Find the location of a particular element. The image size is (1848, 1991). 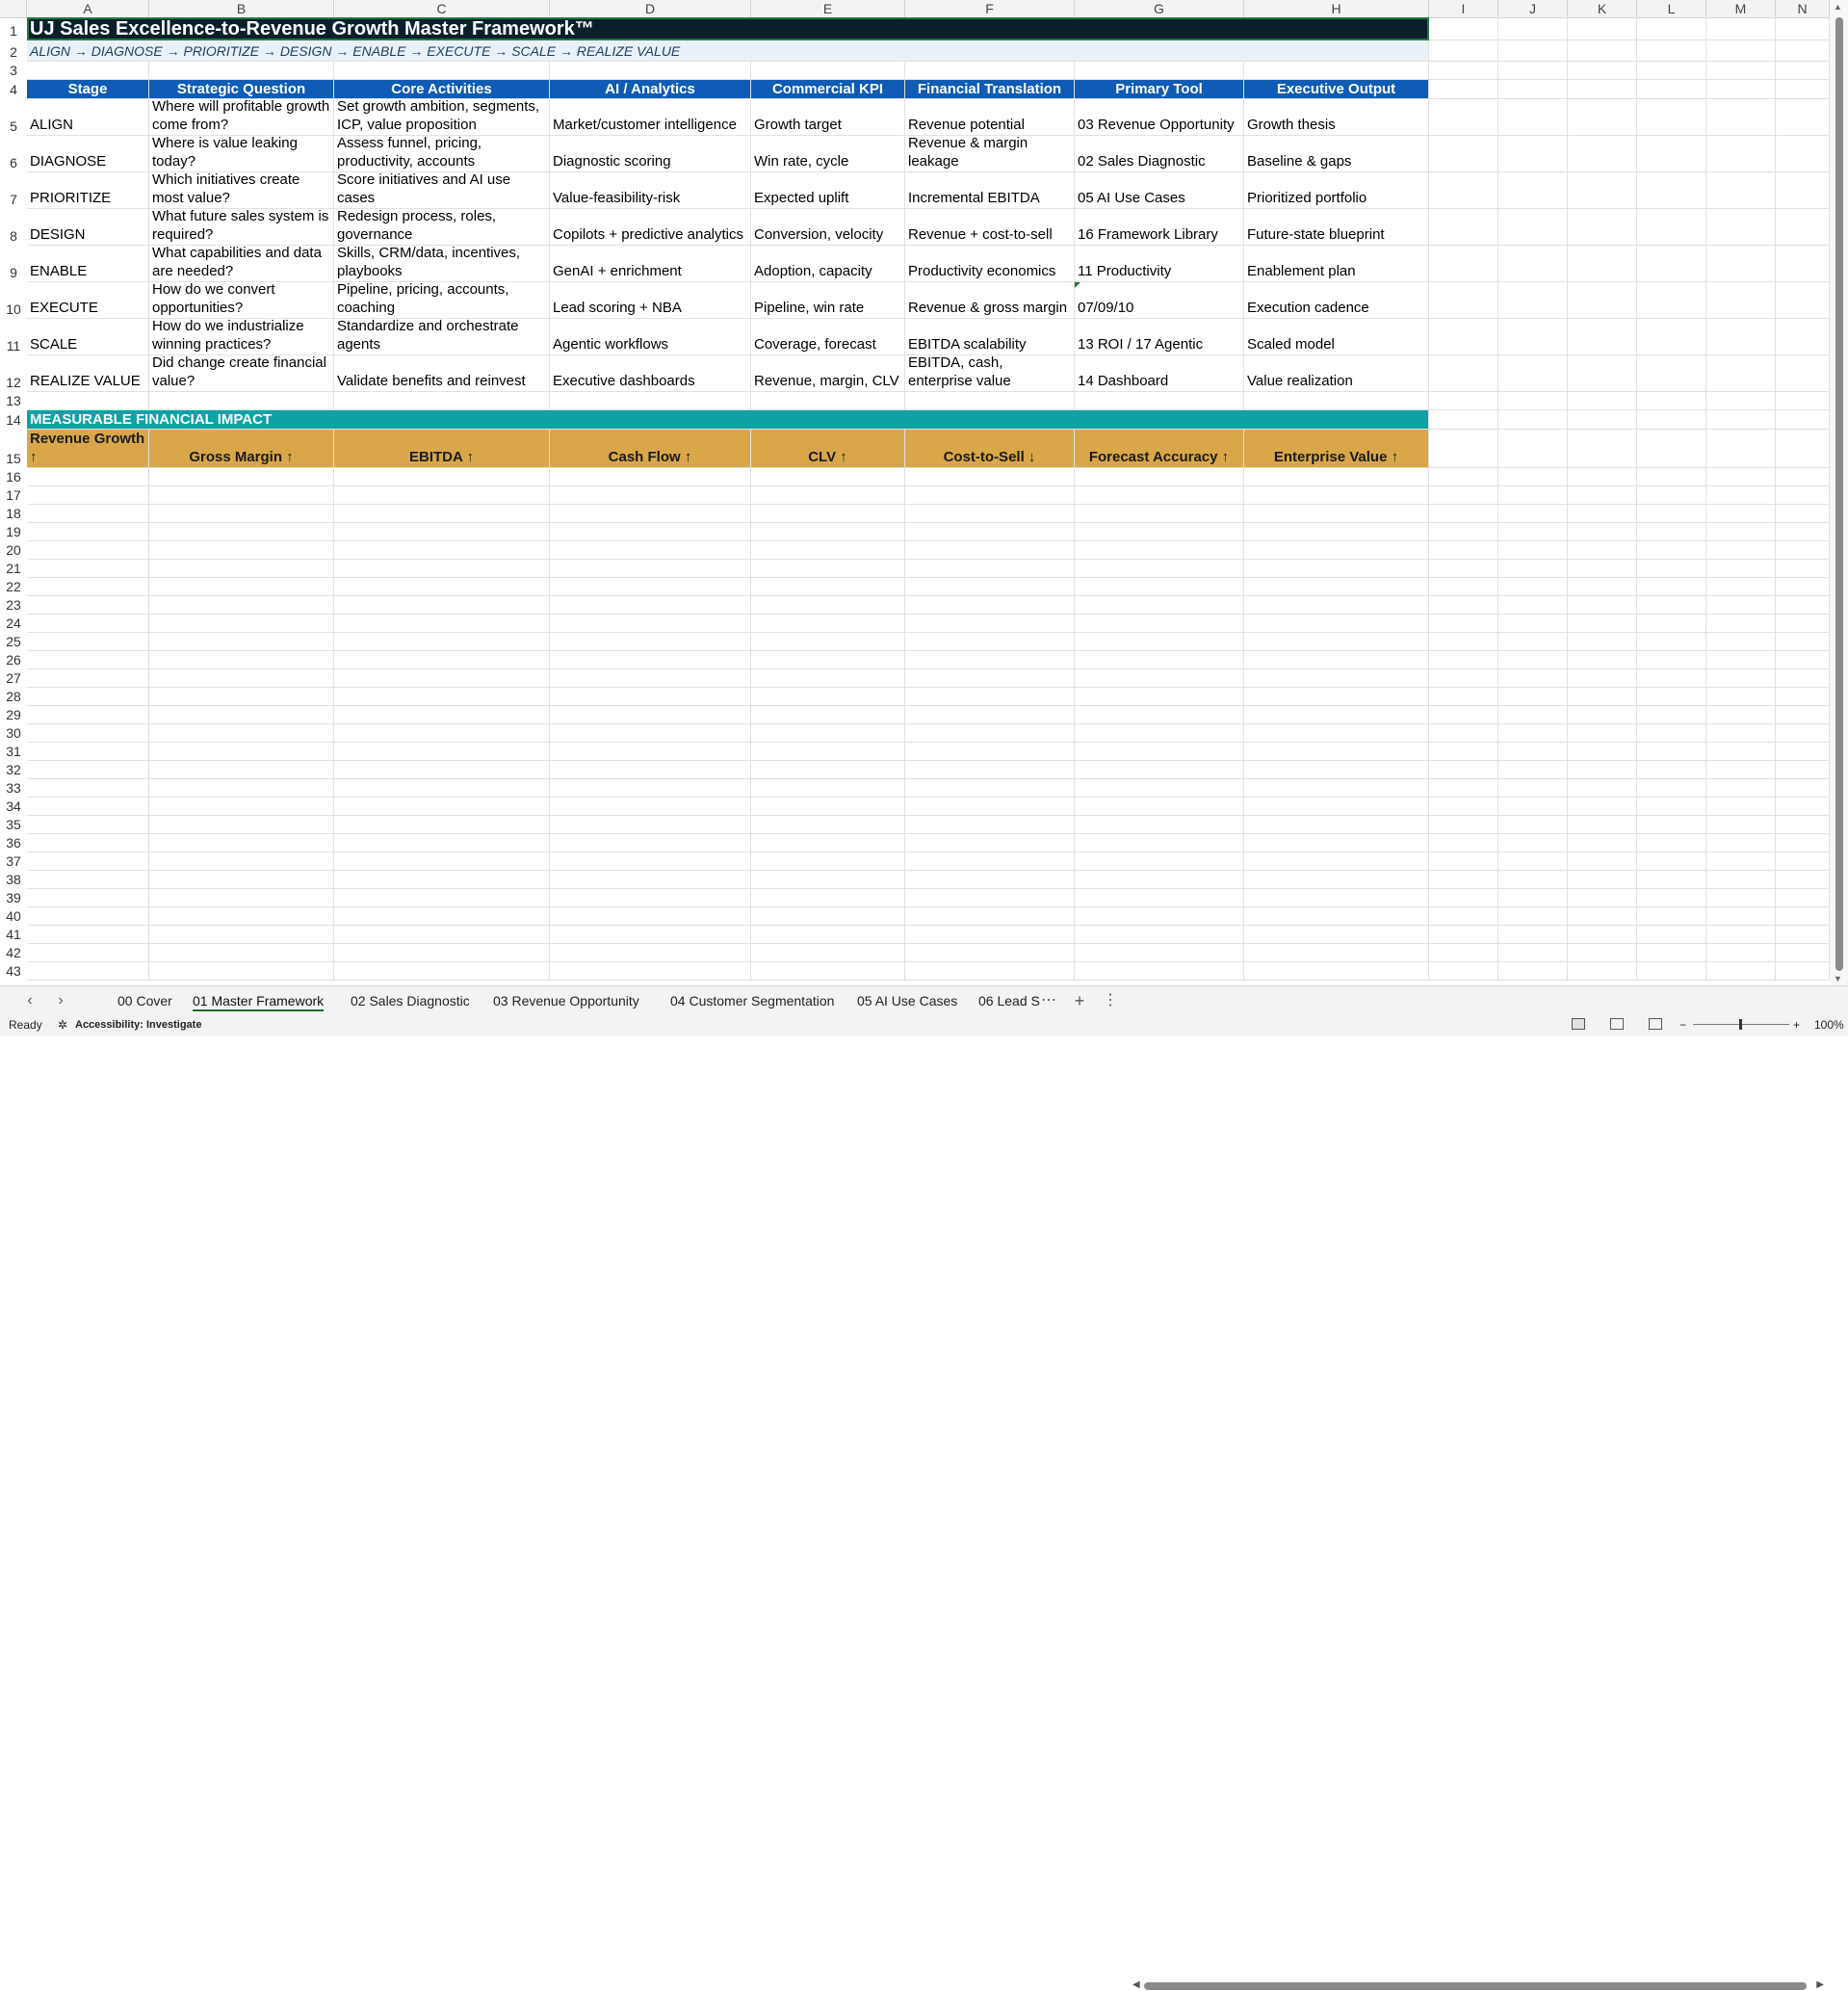

impact-metric-cell: Gross Margin ↑ is located at coordinates (241, 449).